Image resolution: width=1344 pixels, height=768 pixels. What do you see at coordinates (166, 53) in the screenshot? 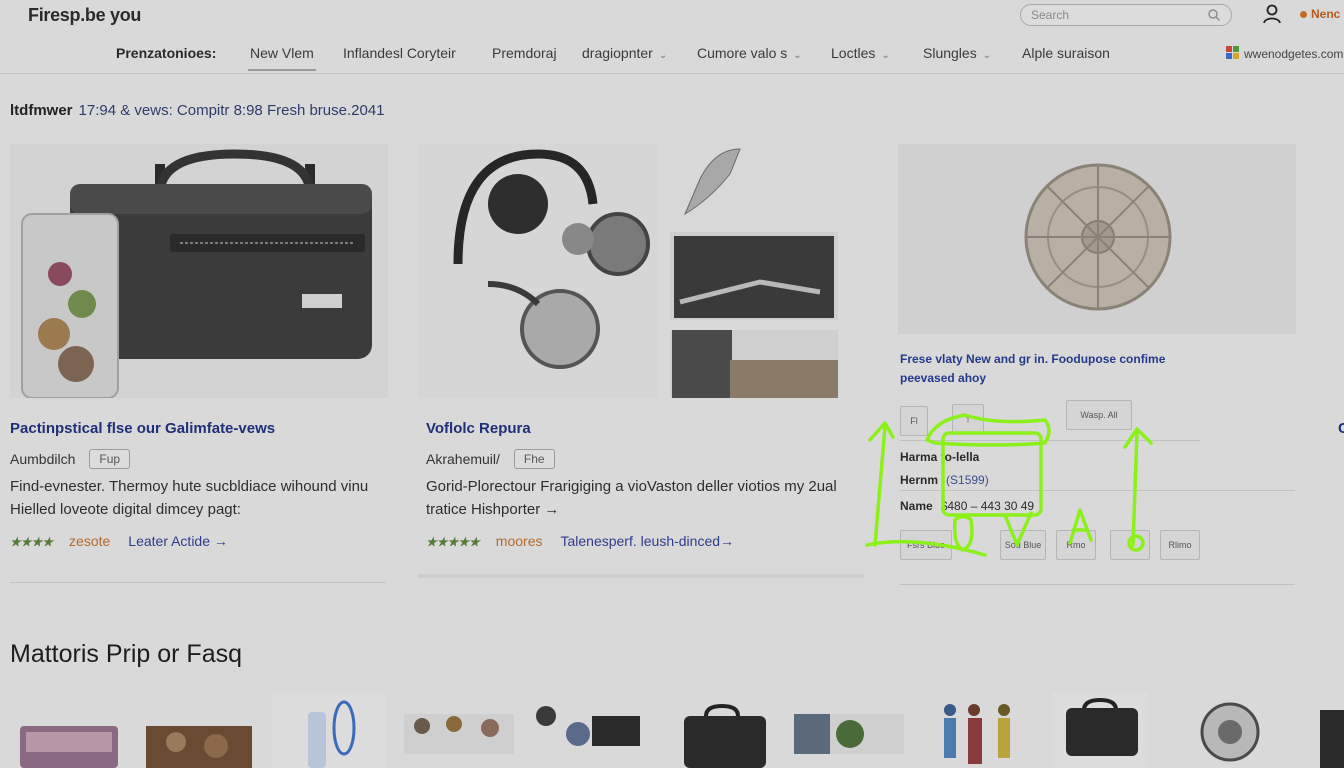
I see `nav-title: Prenzatonioes:` at bounding box center [166, 53].